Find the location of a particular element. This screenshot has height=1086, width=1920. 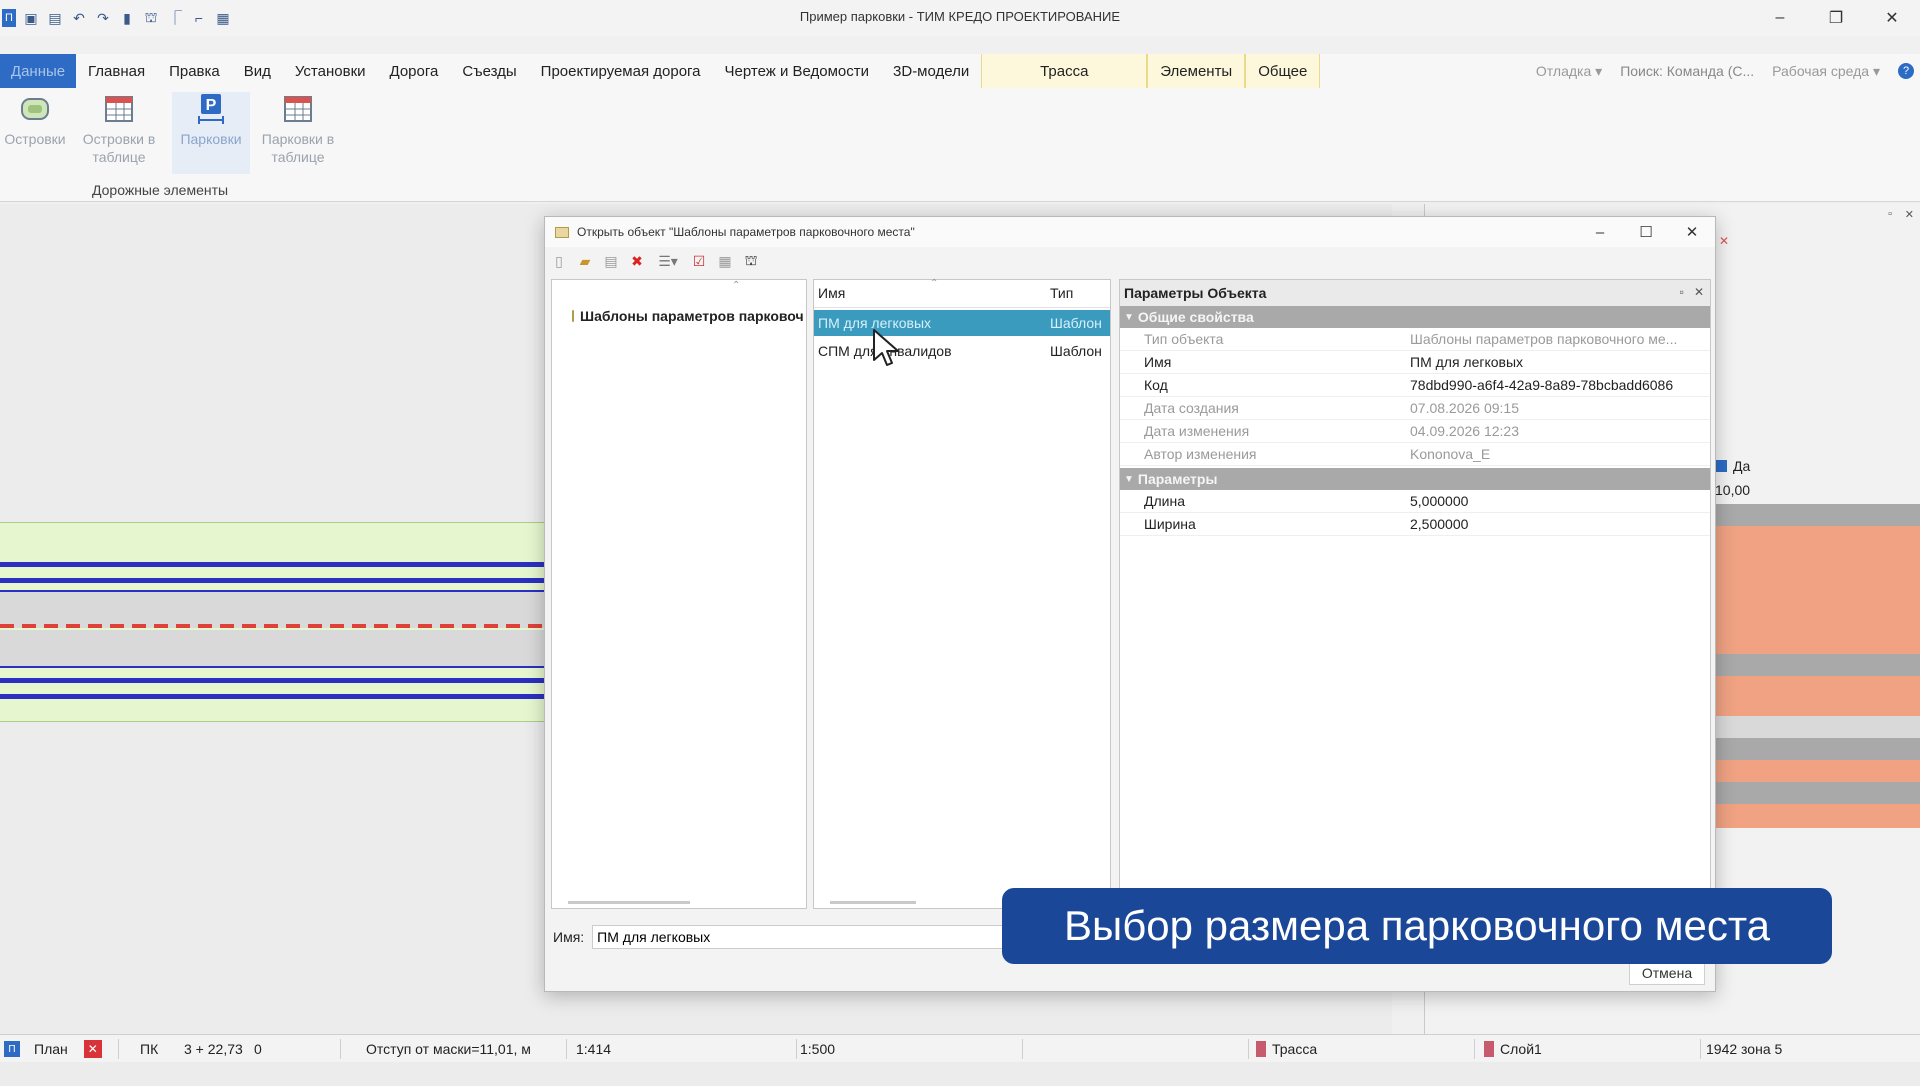

menu-home: Главная is located at coordinates (116, 71).